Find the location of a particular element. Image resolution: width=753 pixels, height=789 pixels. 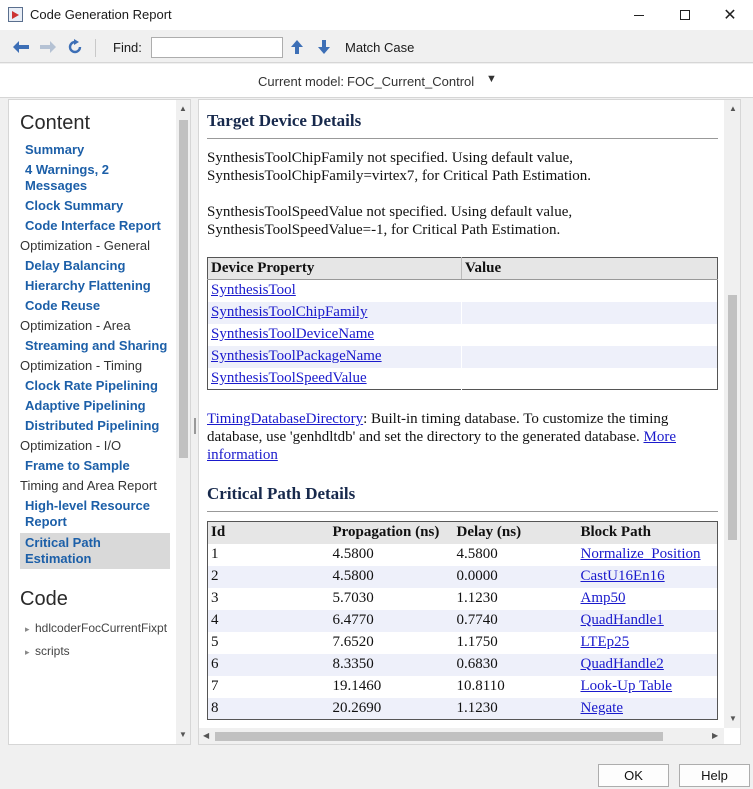

block-path-link: CastU16En16 is located at coordinates (623, 576).